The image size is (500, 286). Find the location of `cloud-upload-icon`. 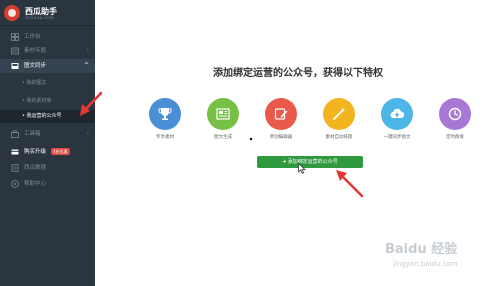

cloud-upload-icon is located at coordinates (397, 113).